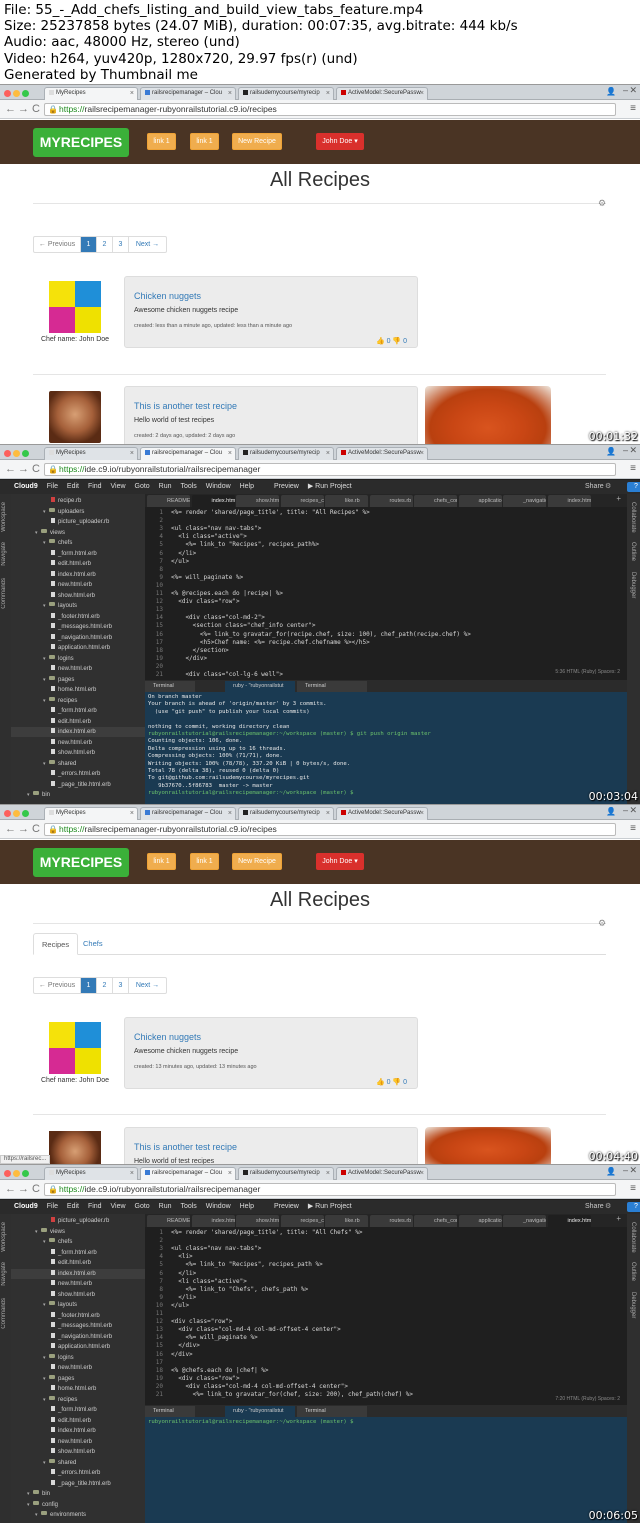  What do you see at coordinates (633, 810) in the screenshot?
I see `close-window-icon: ✕` at bounding box center [633, 810].